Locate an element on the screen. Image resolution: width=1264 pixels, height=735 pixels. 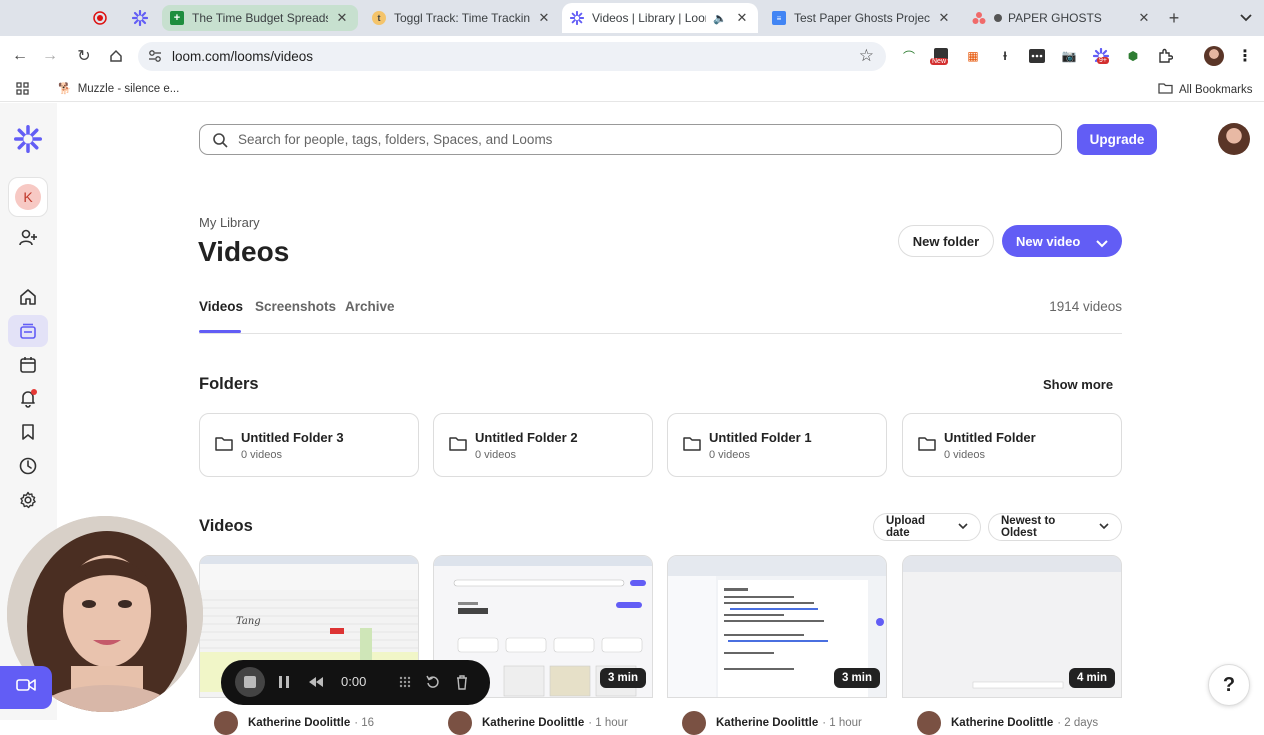
recording-timer: 0:00 is located at coordinates (354, 681).